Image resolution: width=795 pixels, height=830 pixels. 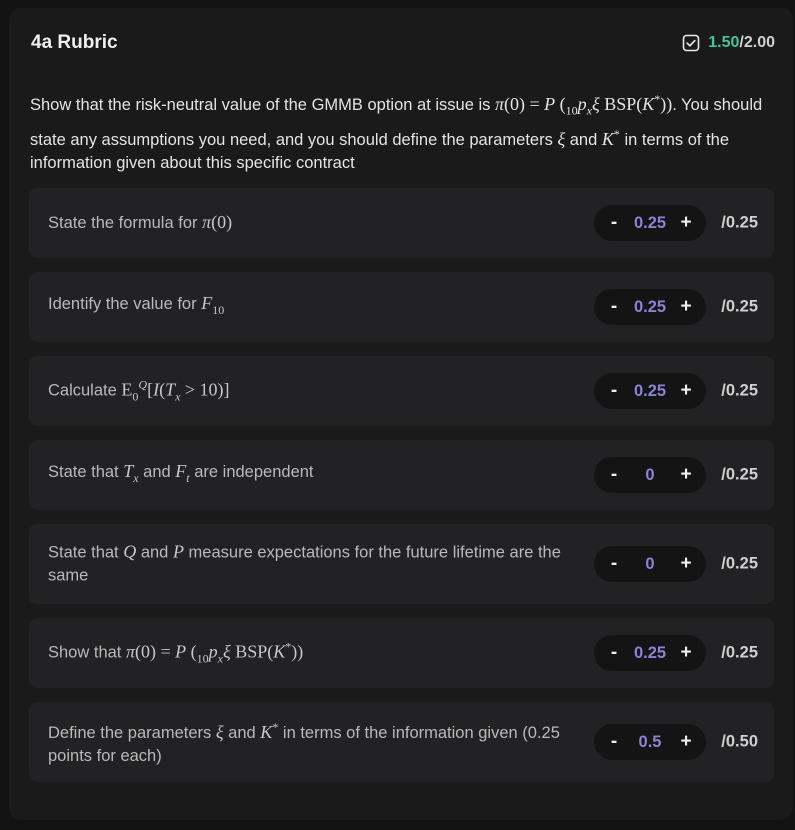 I want to click on checkbox-checked-icon, so click(x=691, y=43).